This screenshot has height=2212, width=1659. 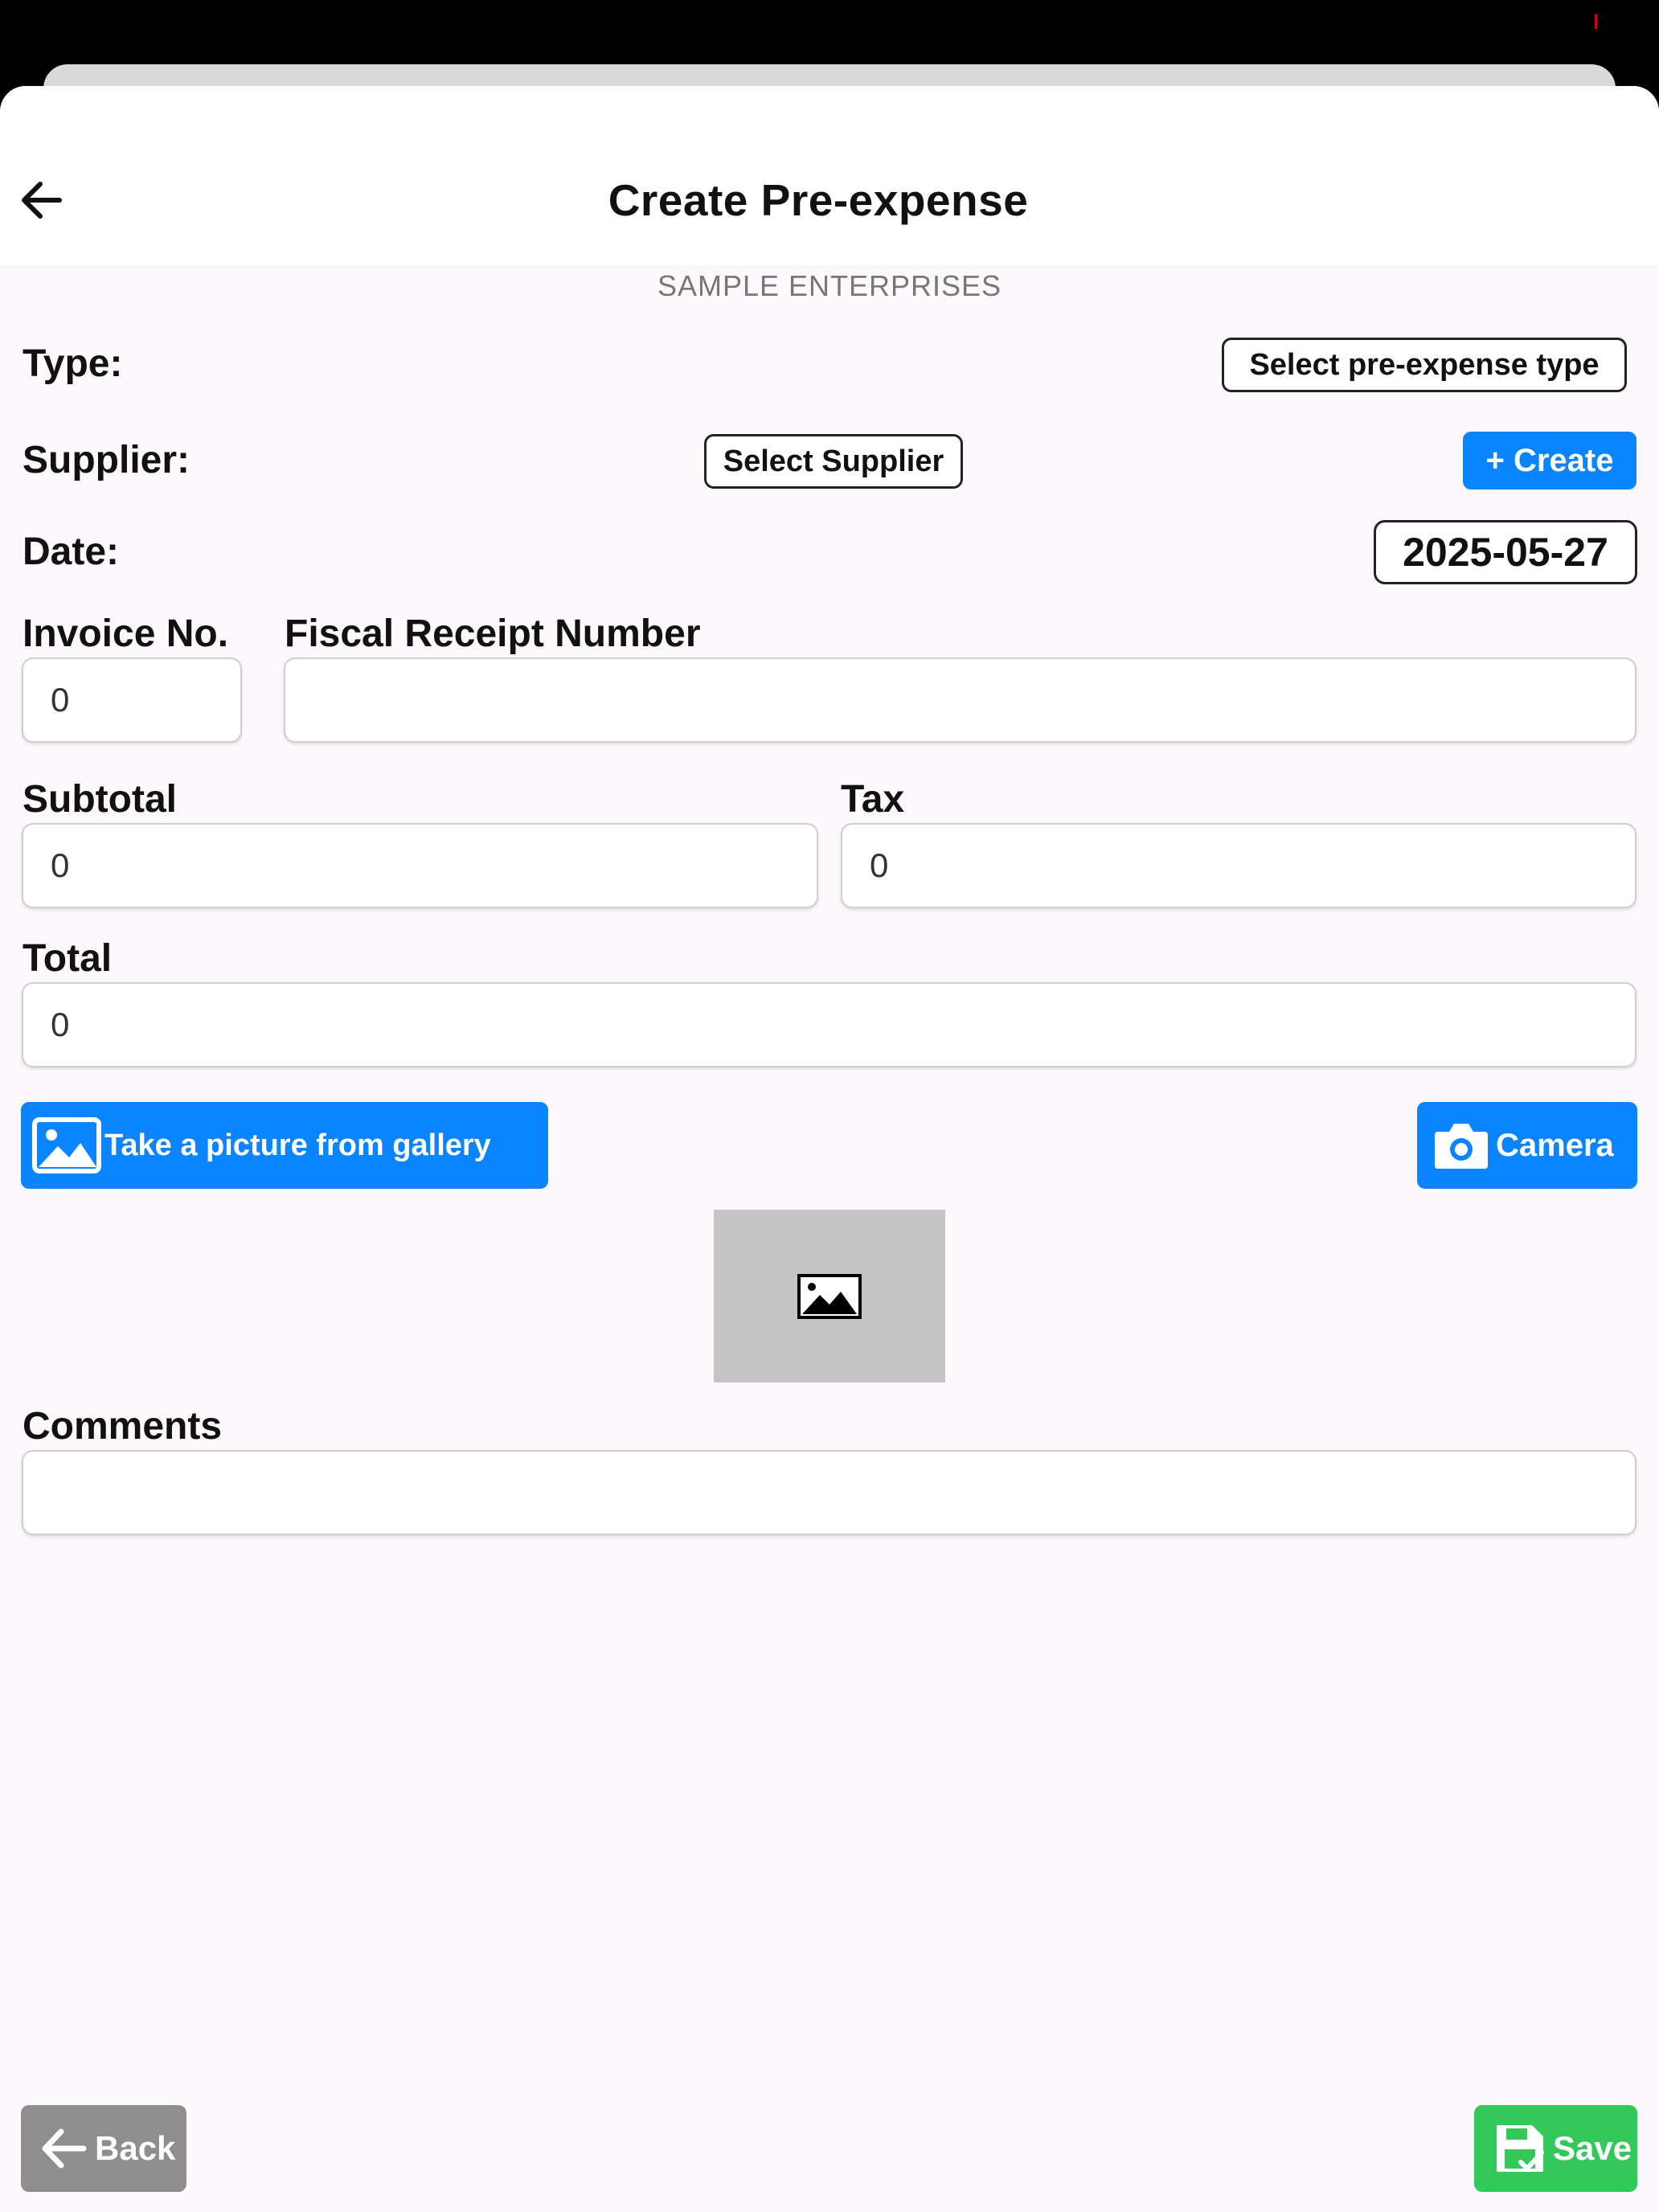 What do you see at coordinates (132, 700) in the screenshot?
I see `invoice-input` at bounding box center [132, 700].